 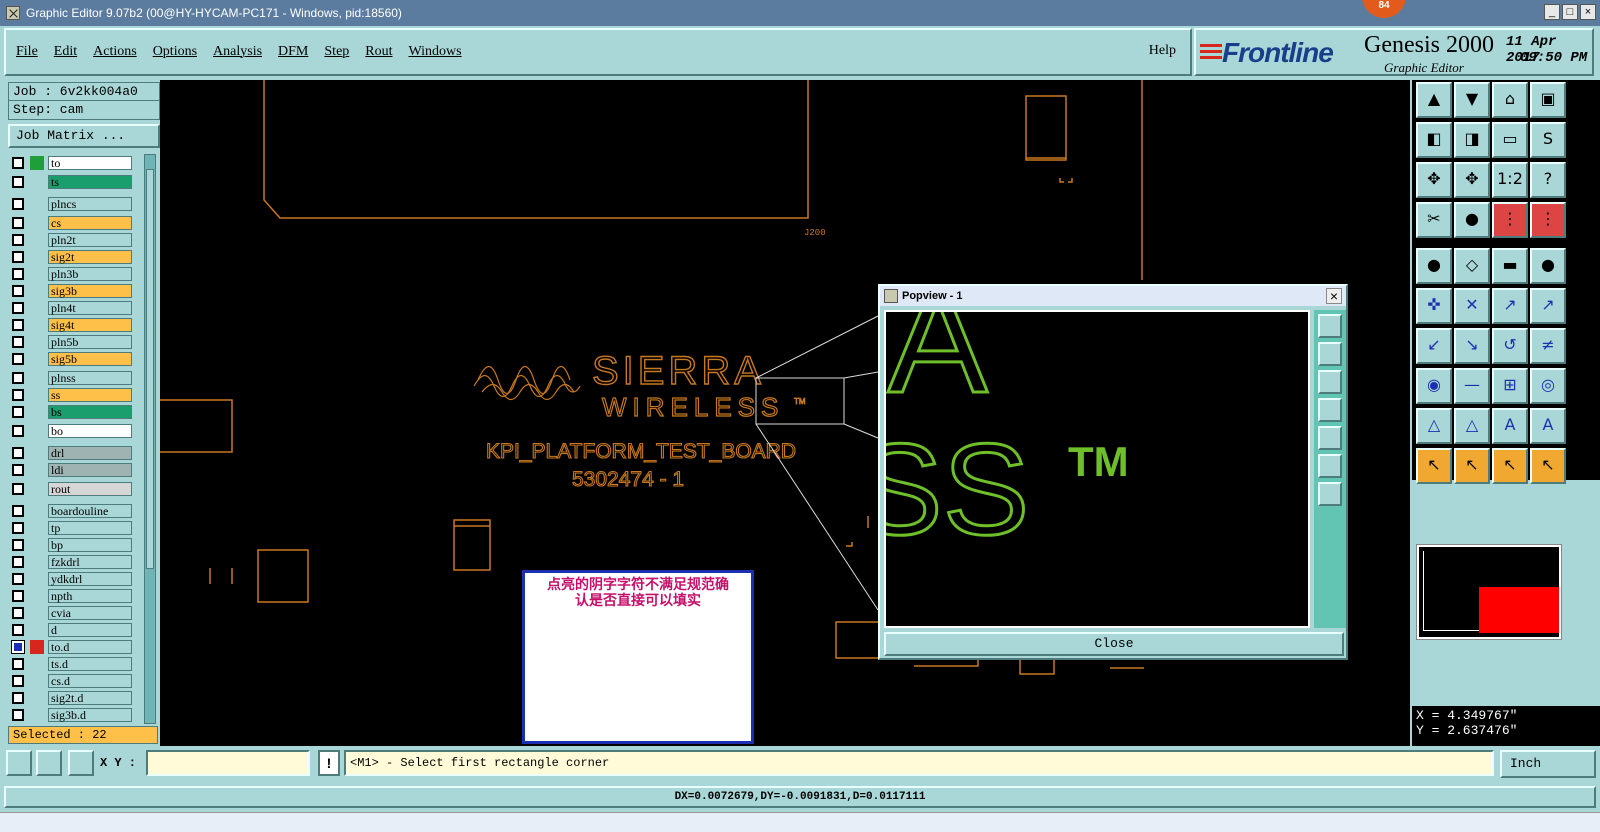 I want to click on tool-button-icon: ↘, so click(x=1472, y=346).